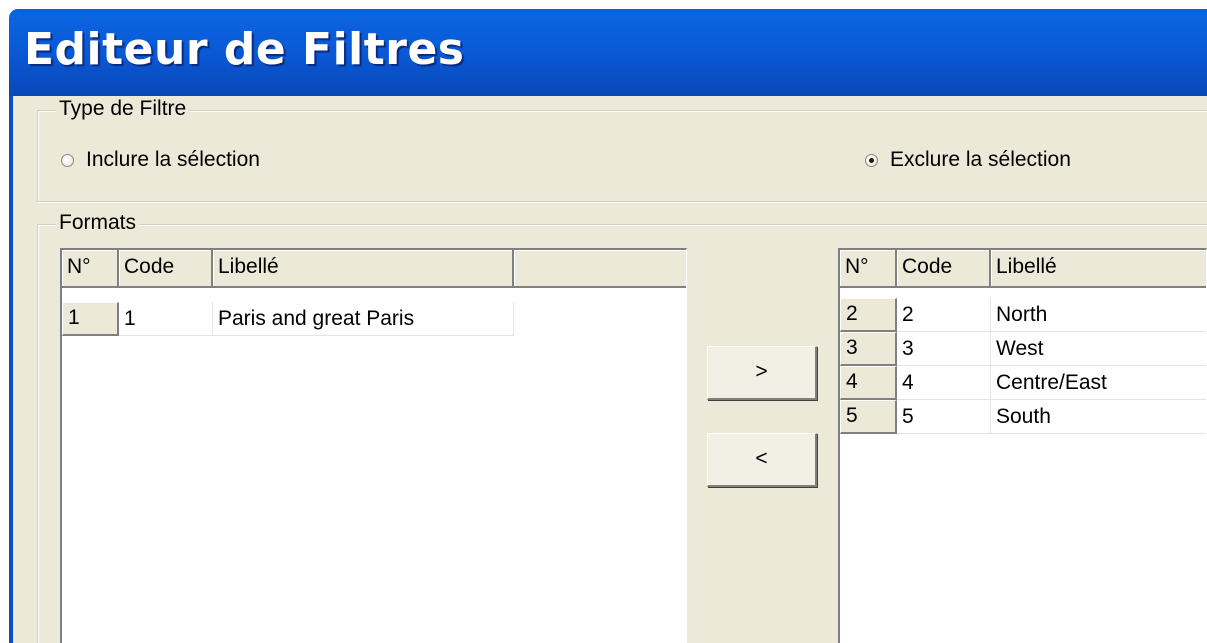 The image size is (1207, 643). I want to click on window-frame-left, so click(11, 369).